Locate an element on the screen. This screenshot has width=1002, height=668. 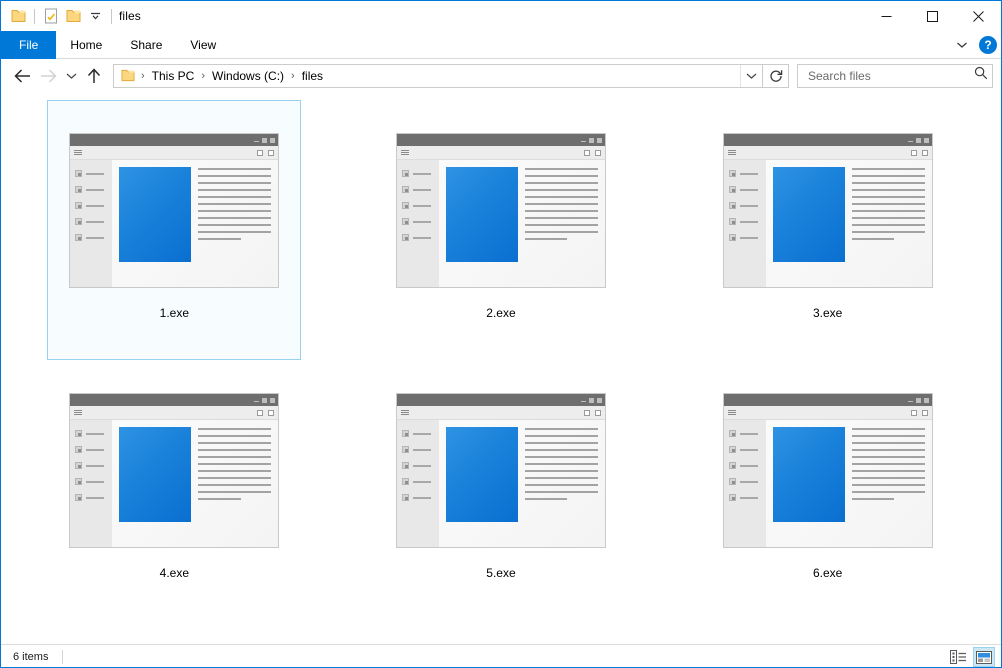
folder-icon is located at coordinates (18, 16).